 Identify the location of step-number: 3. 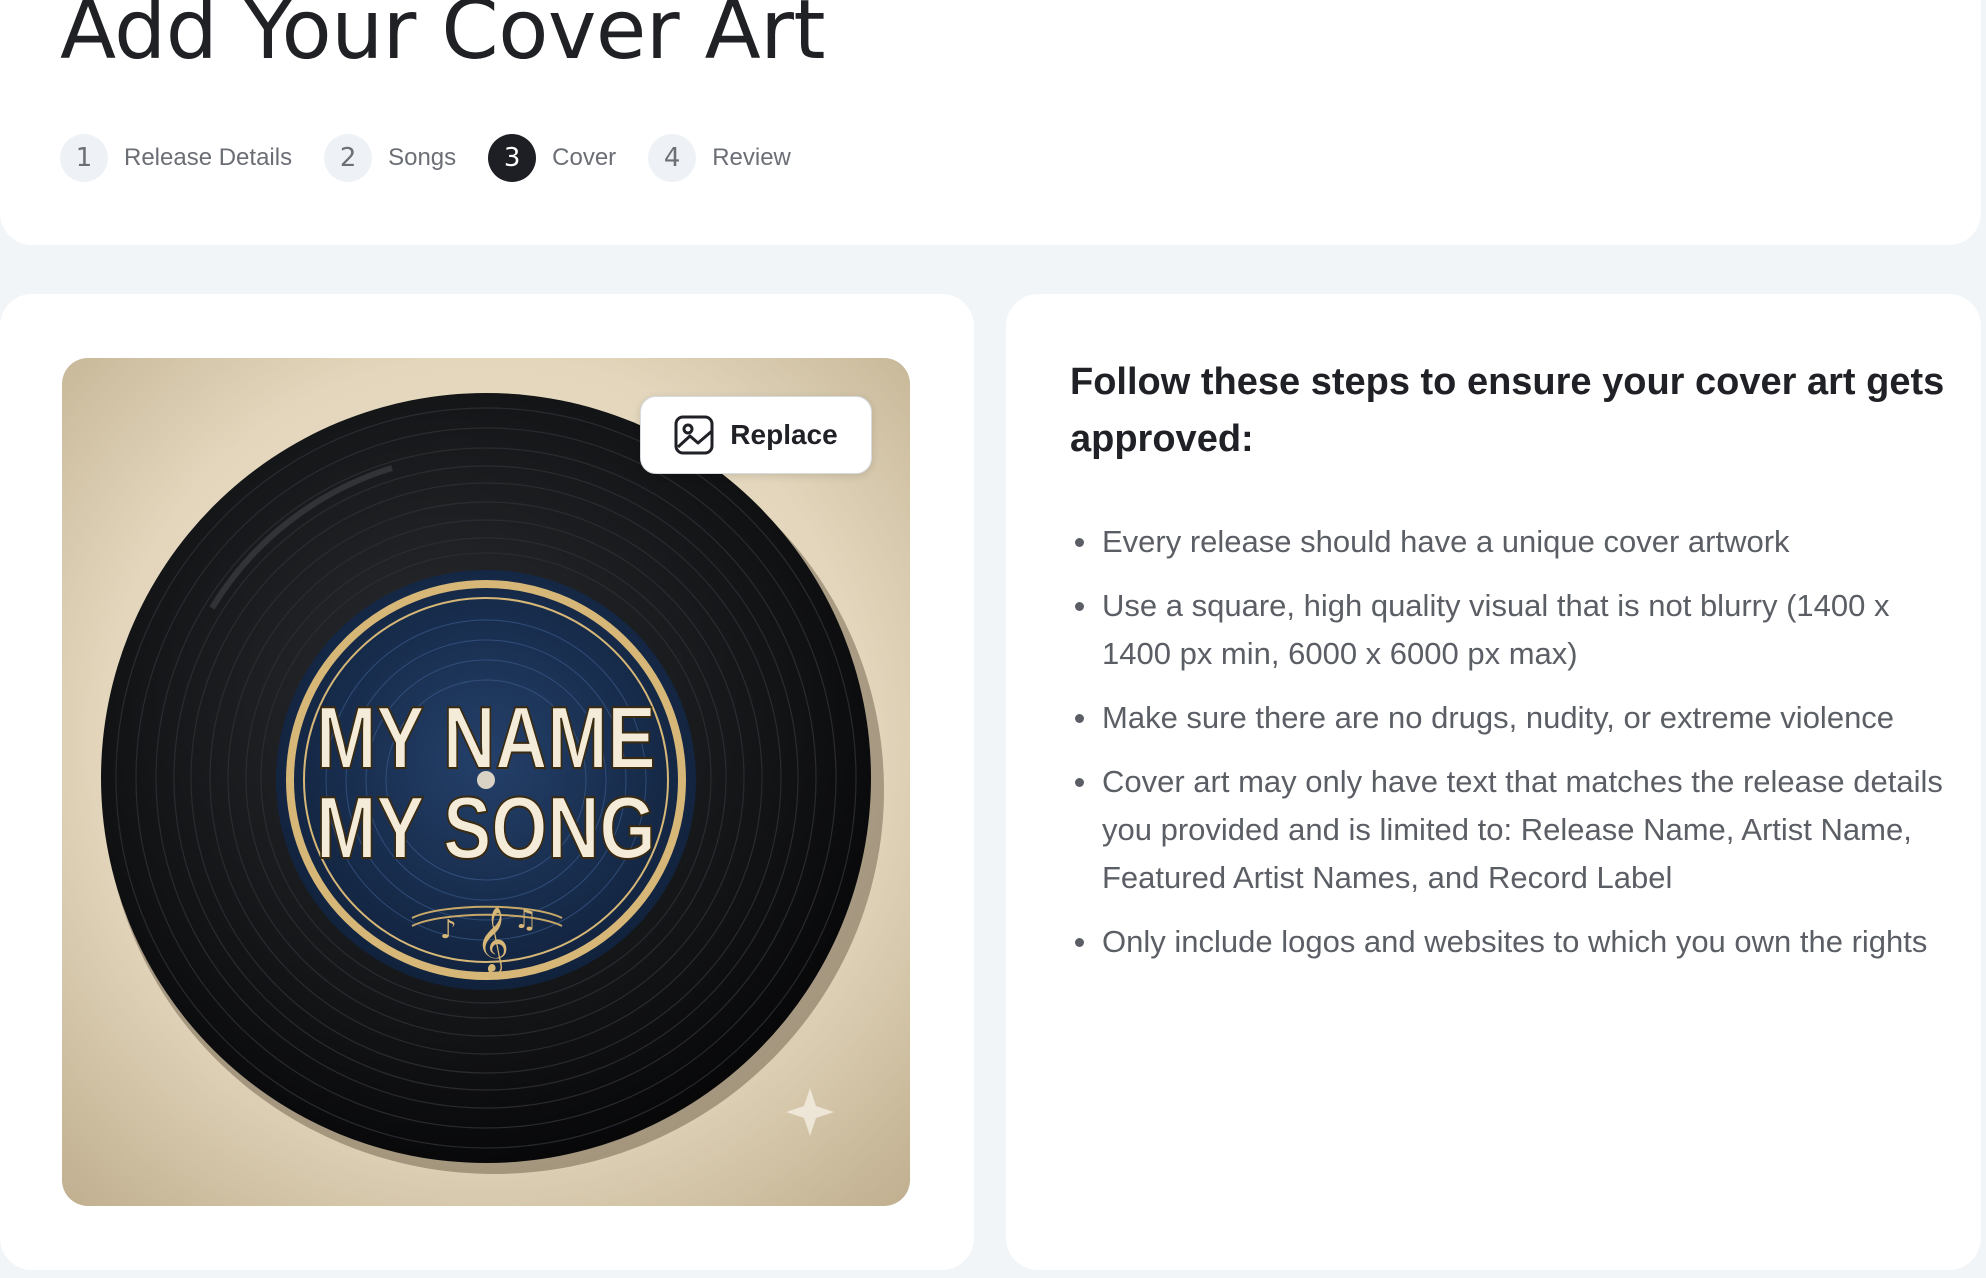
(512, 158).